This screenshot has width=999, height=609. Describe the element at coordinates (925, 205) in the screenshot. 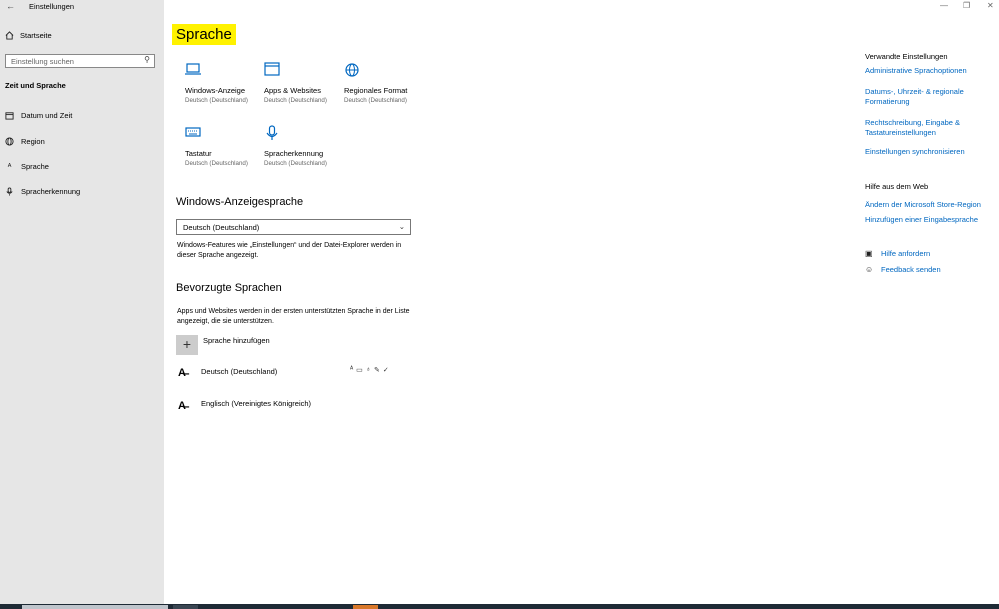

I see `link-store-region: Ändern der Microsoft Store-Region` at that location.